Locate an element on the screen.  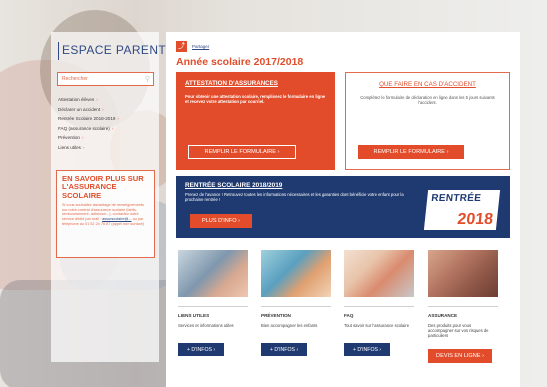
faq-image is located at coordinates (379, 273).